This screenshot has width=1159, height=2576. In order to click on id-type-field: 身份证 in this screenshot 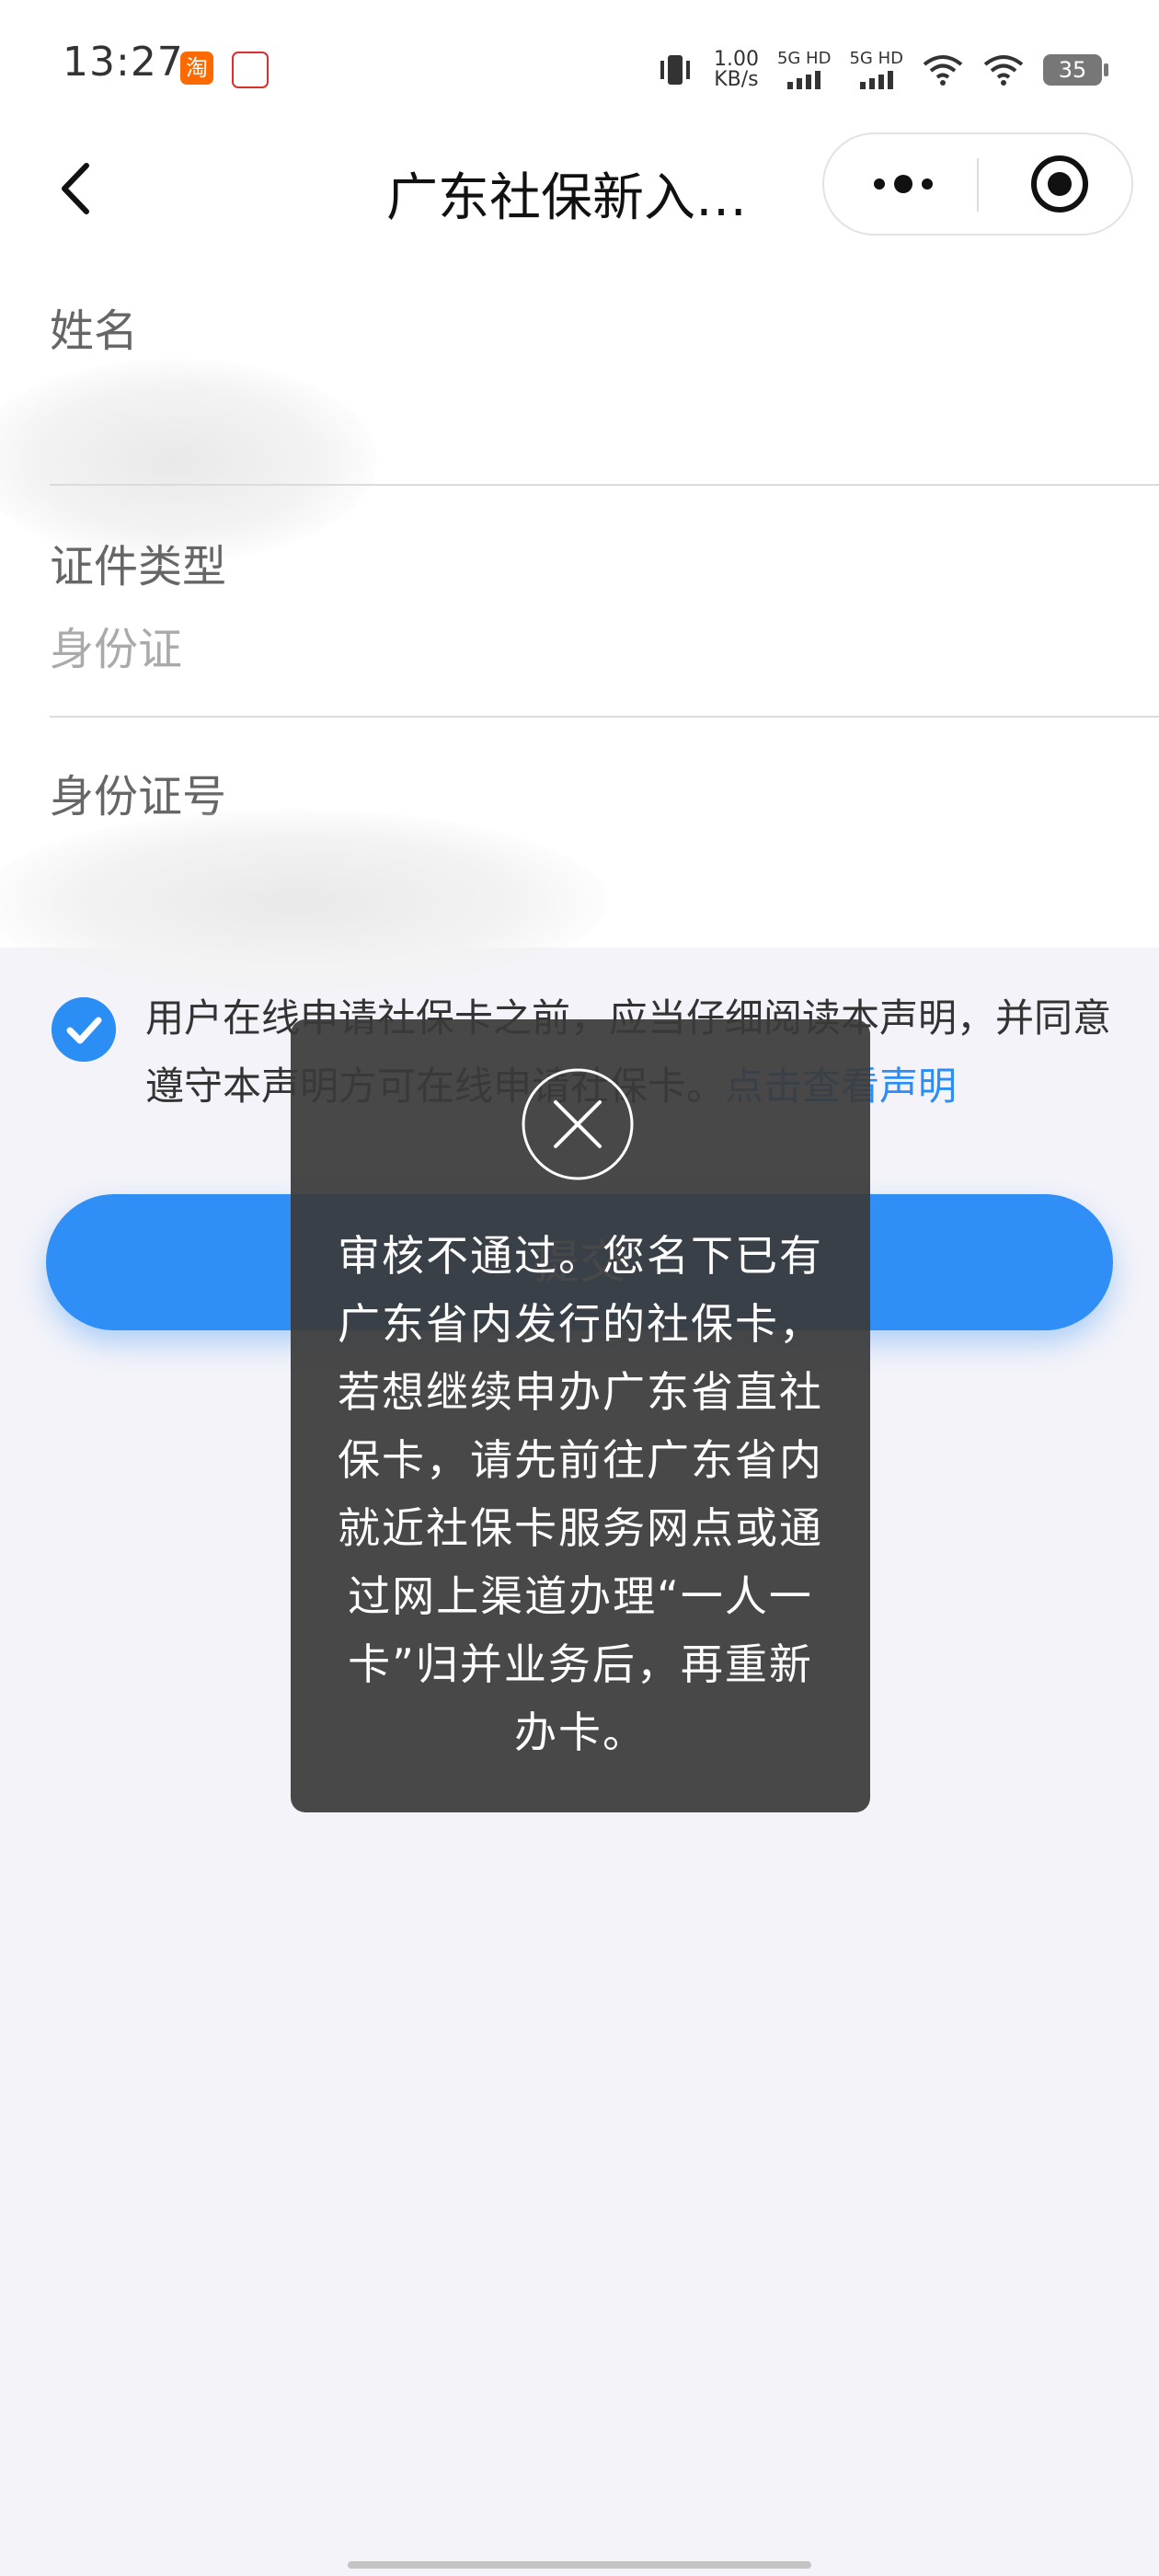, I will do `click(116, 645)`.